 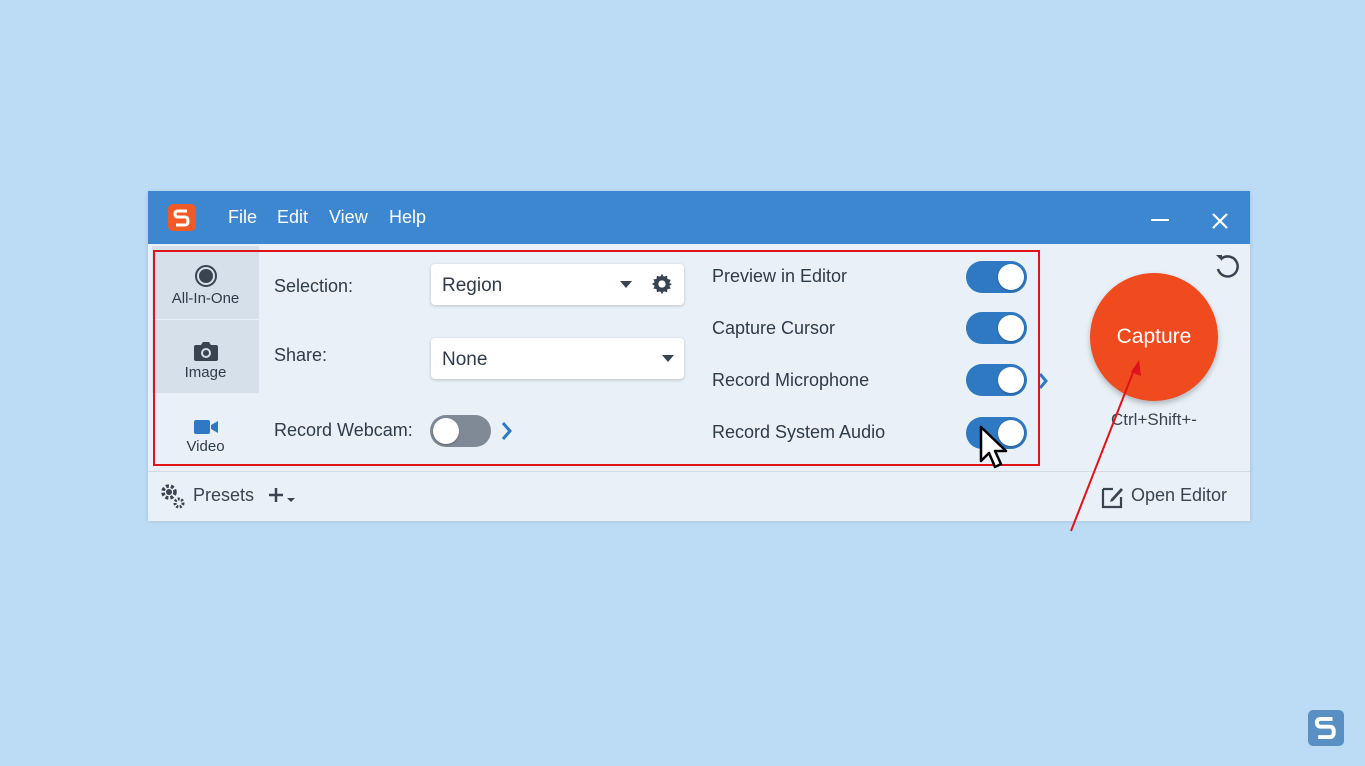 I want to click on share-value: None, so click(x=464, y=360).